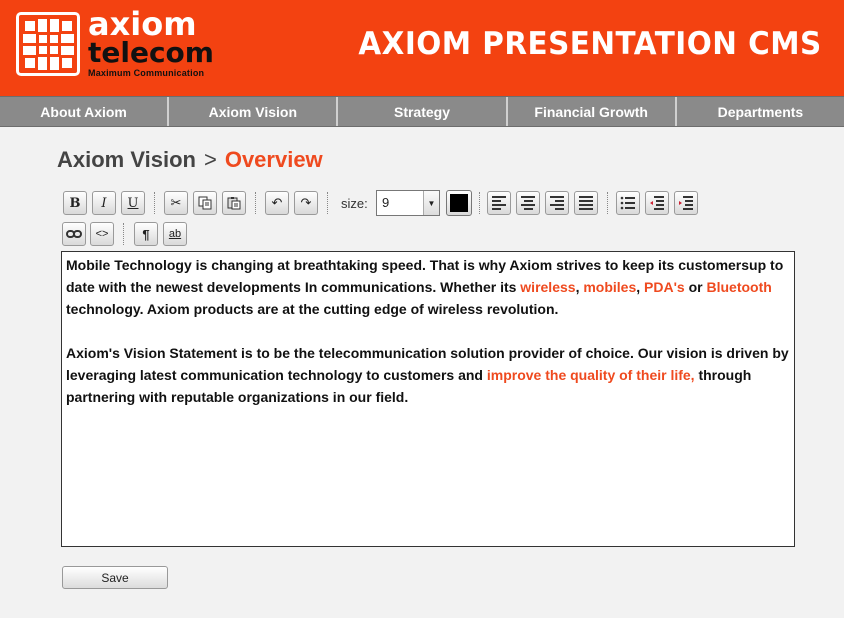  Describe the element at coordinates (146, 234) in the screenshot. I see `pilcrow-icon: ¶` at that location.